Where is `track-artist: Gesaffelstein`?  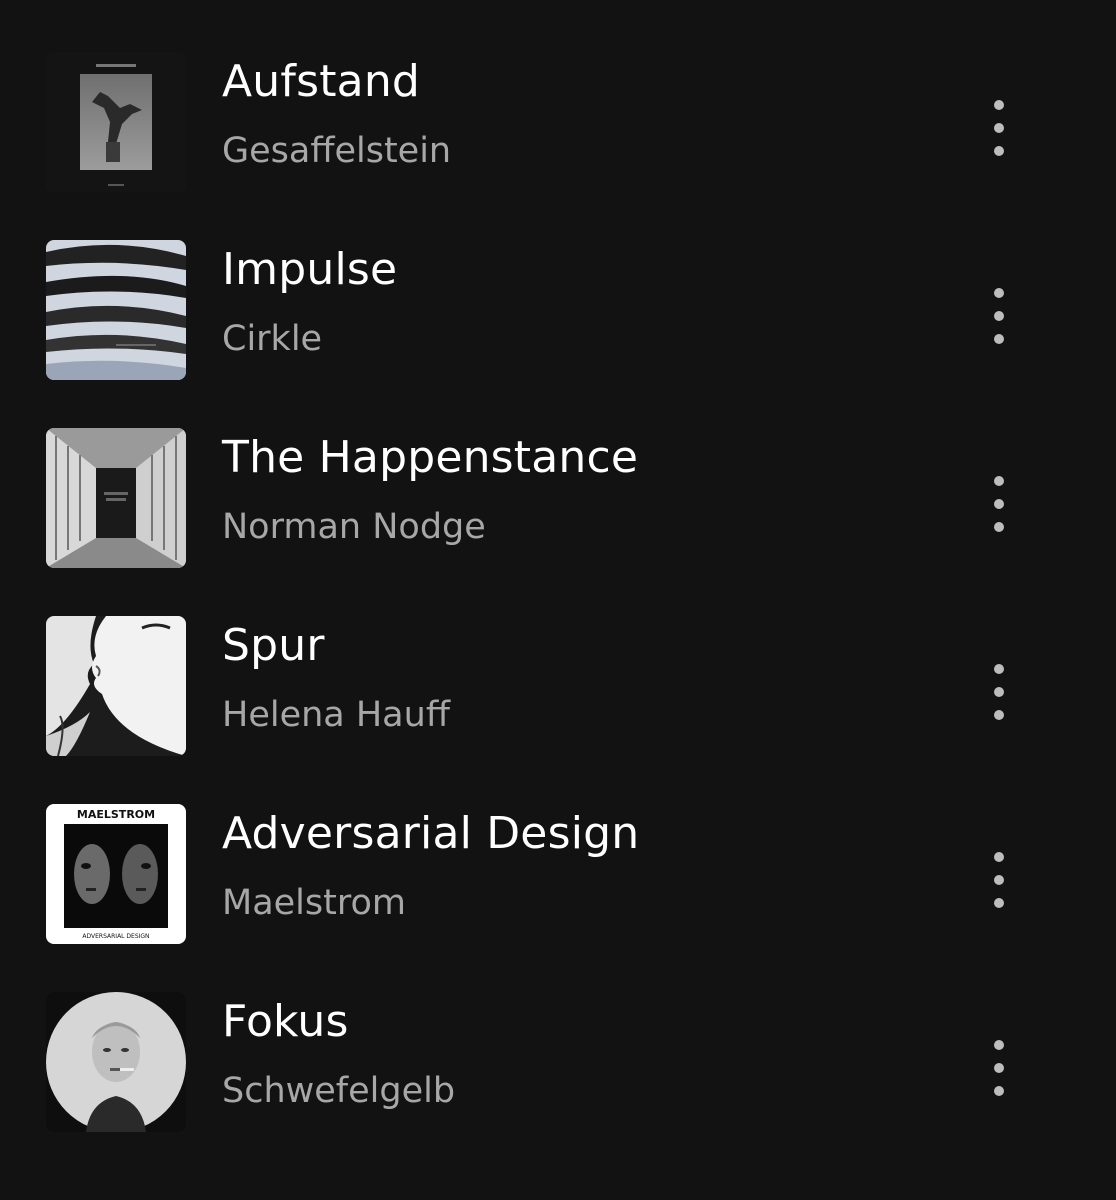
track-artist: Gesaffelstein is located at coordinates (337, 151).